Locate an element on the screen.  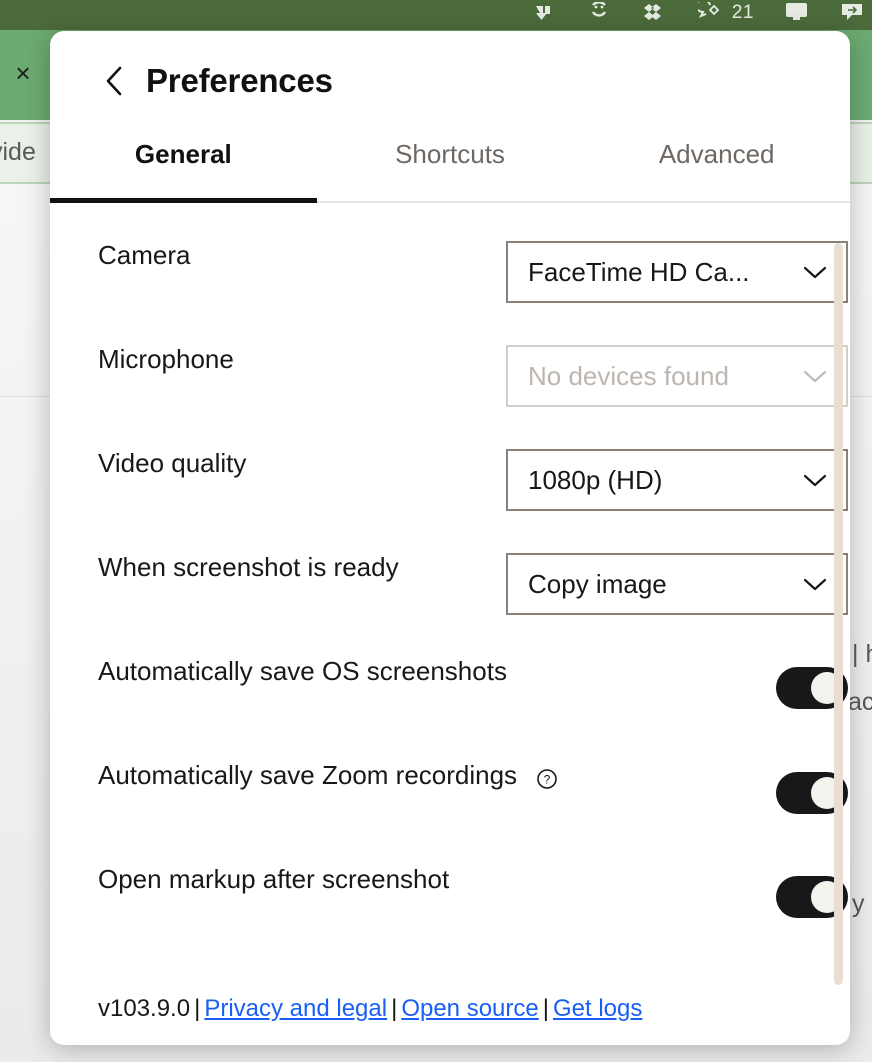
setting-label-open-markup: Open markup after screenshot is located at coordinates (274, 878).